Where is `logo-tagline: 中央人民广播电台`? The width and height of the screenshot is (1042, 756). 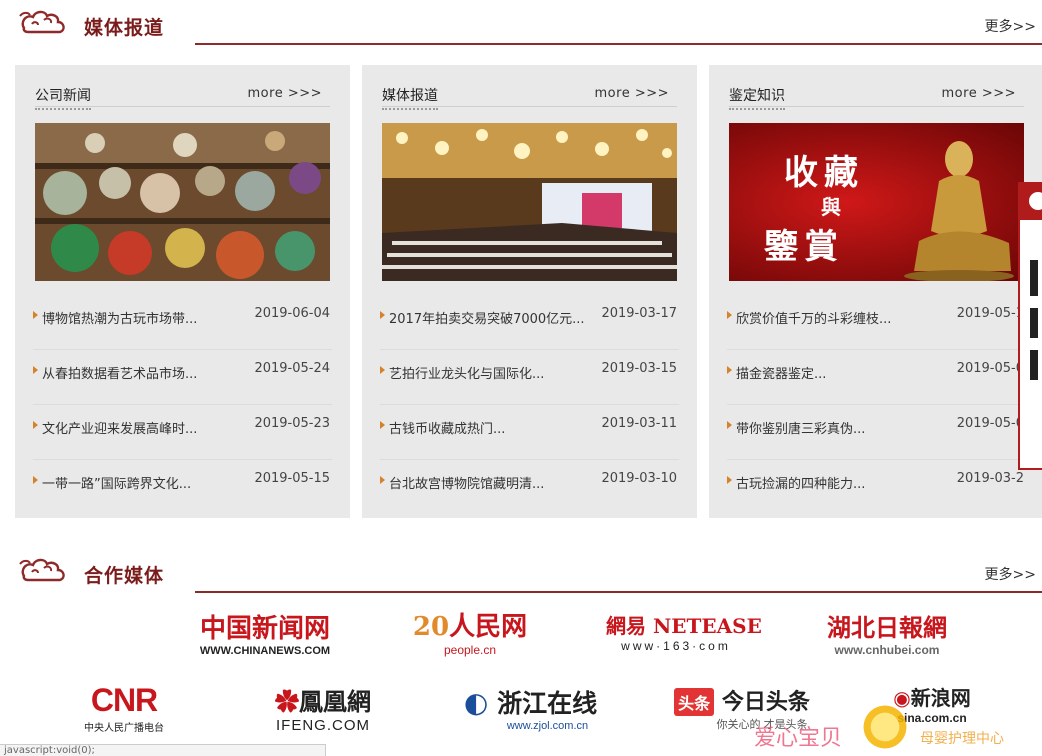
logo-tagline: 中央人民广播电台 is located at coordinates (124, 728).